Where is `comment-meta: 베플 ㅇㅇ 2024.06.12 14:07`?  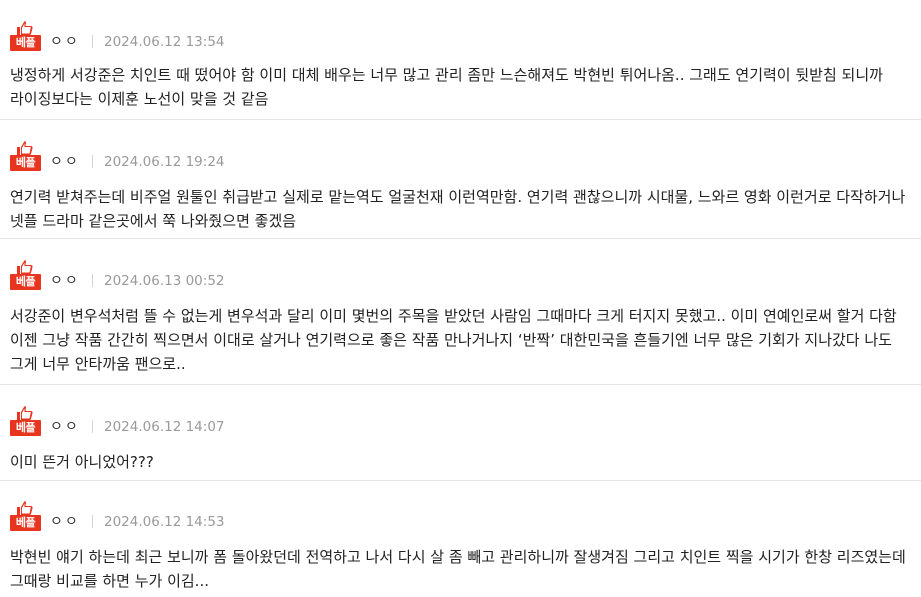
comment-meta: 베플 ㅇㅇ 2024.06.12 14:07 is located at coordinates (460, 423).